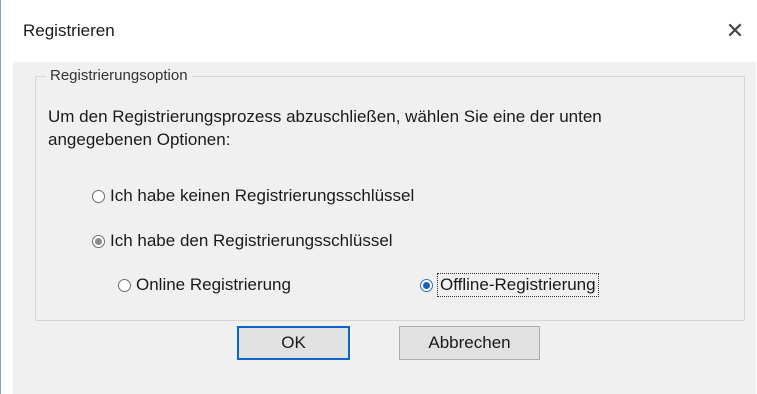  Describe the element at coordinates (293, 343) in the screenshot. I see `ok-button: OK` at that location.